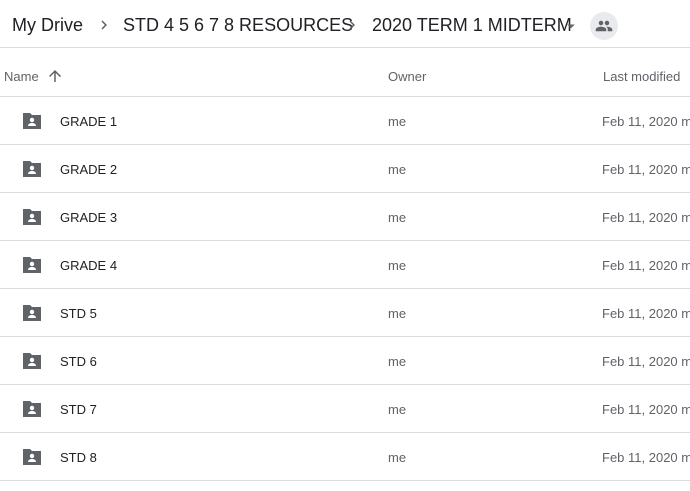  I want to click on file-row-grade-3: GRADE 3 me Feb 11, 2020 m, so click(345, 217).